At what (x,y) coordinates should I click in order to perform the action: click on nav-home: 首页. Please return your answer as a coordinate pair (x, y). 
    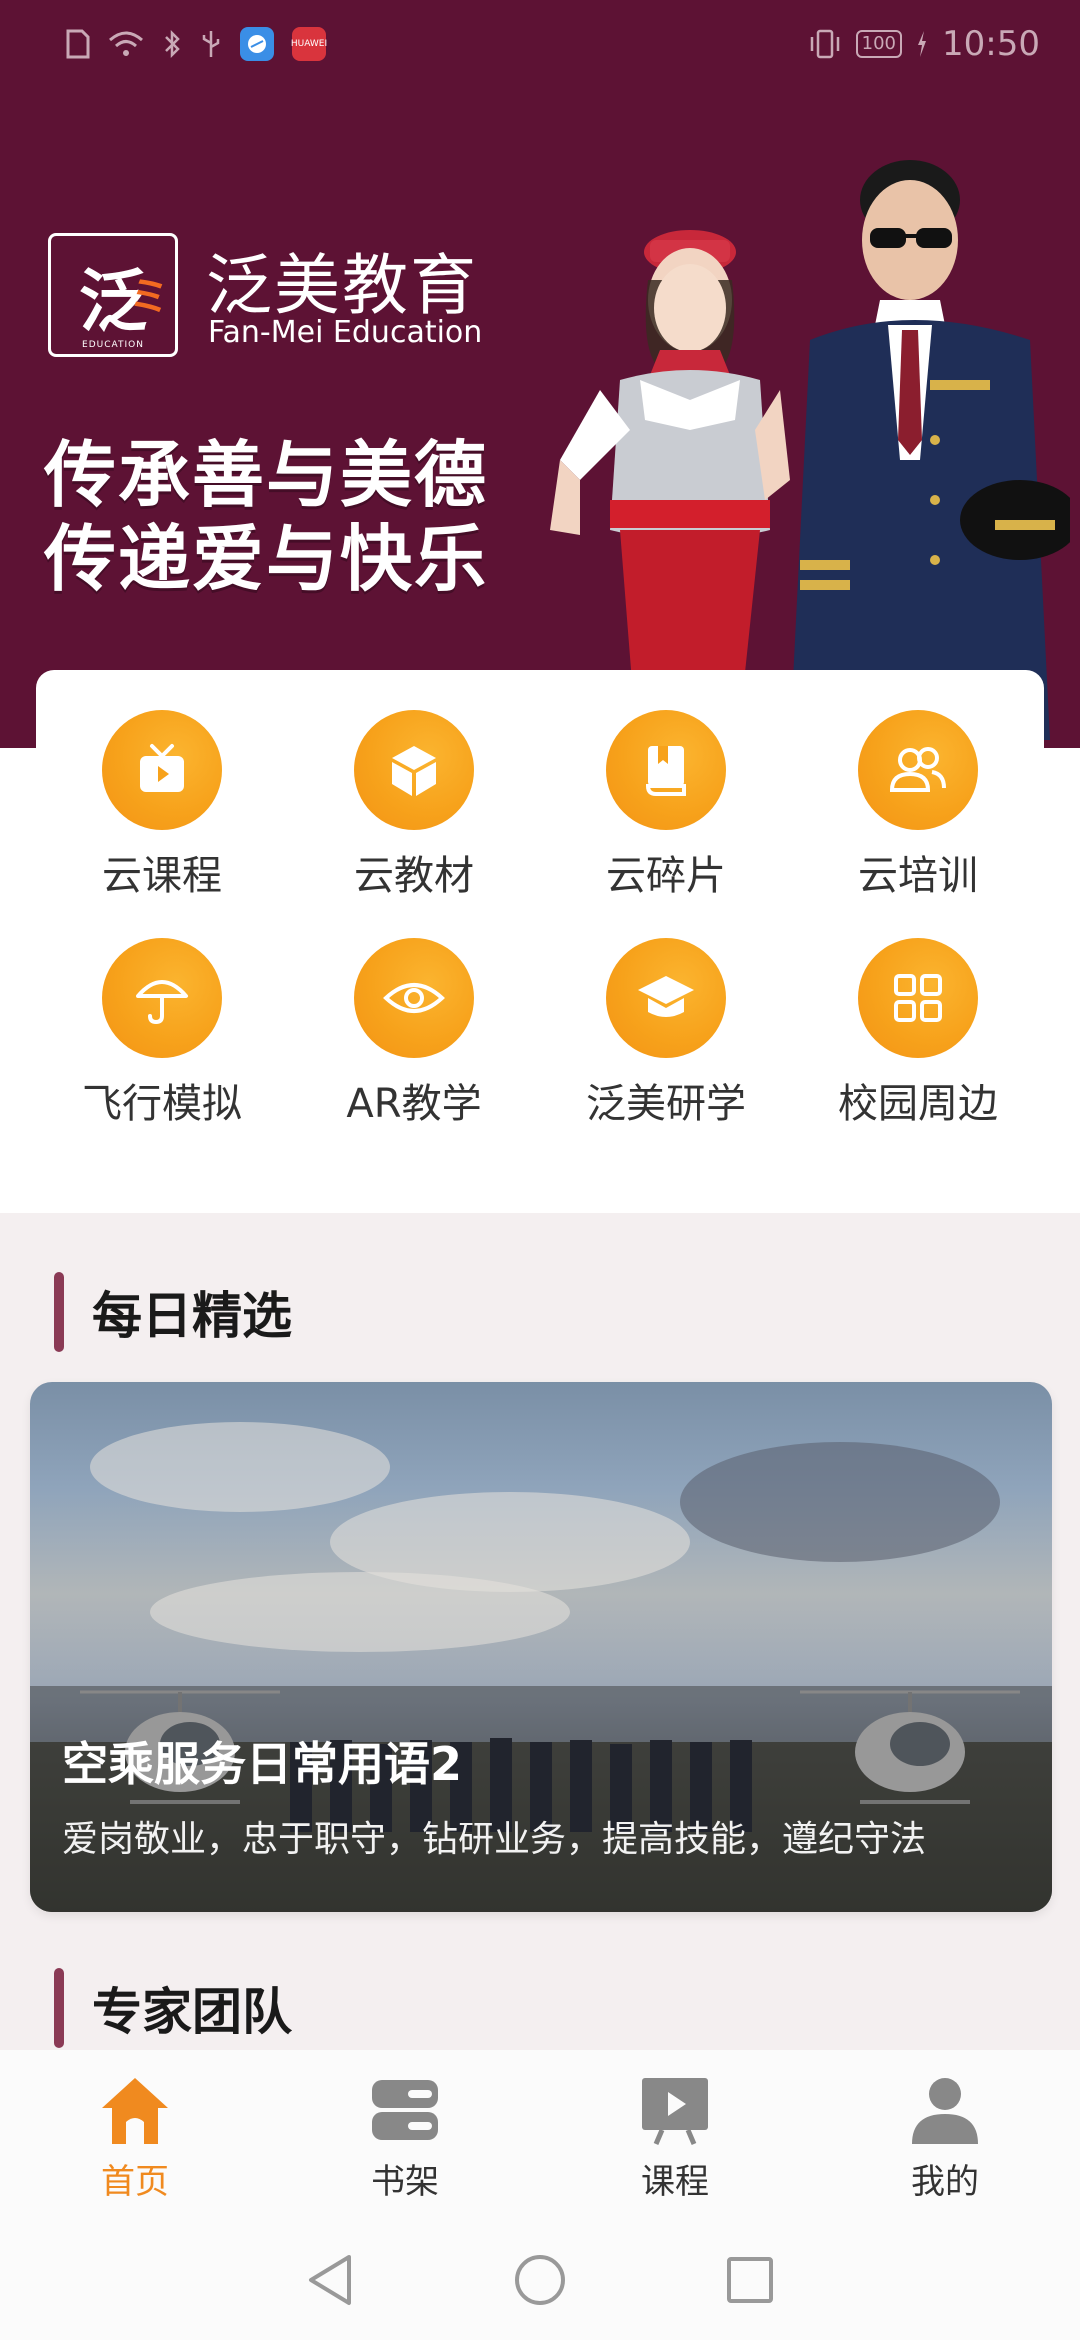
    Looking at the image, I should click on (135, 2135).